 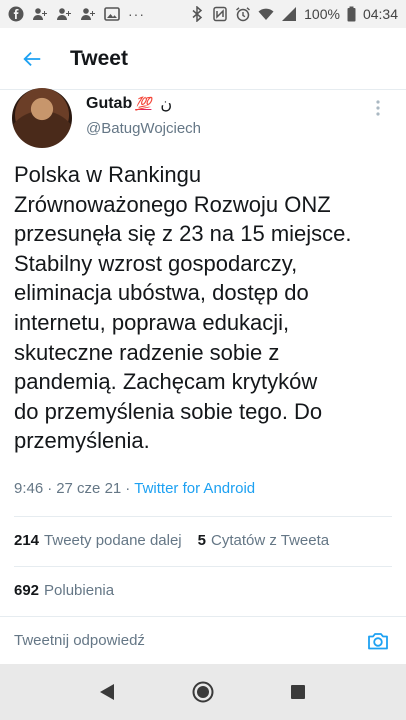 I want to click on wifi-icon, so click(x=266, y=14).